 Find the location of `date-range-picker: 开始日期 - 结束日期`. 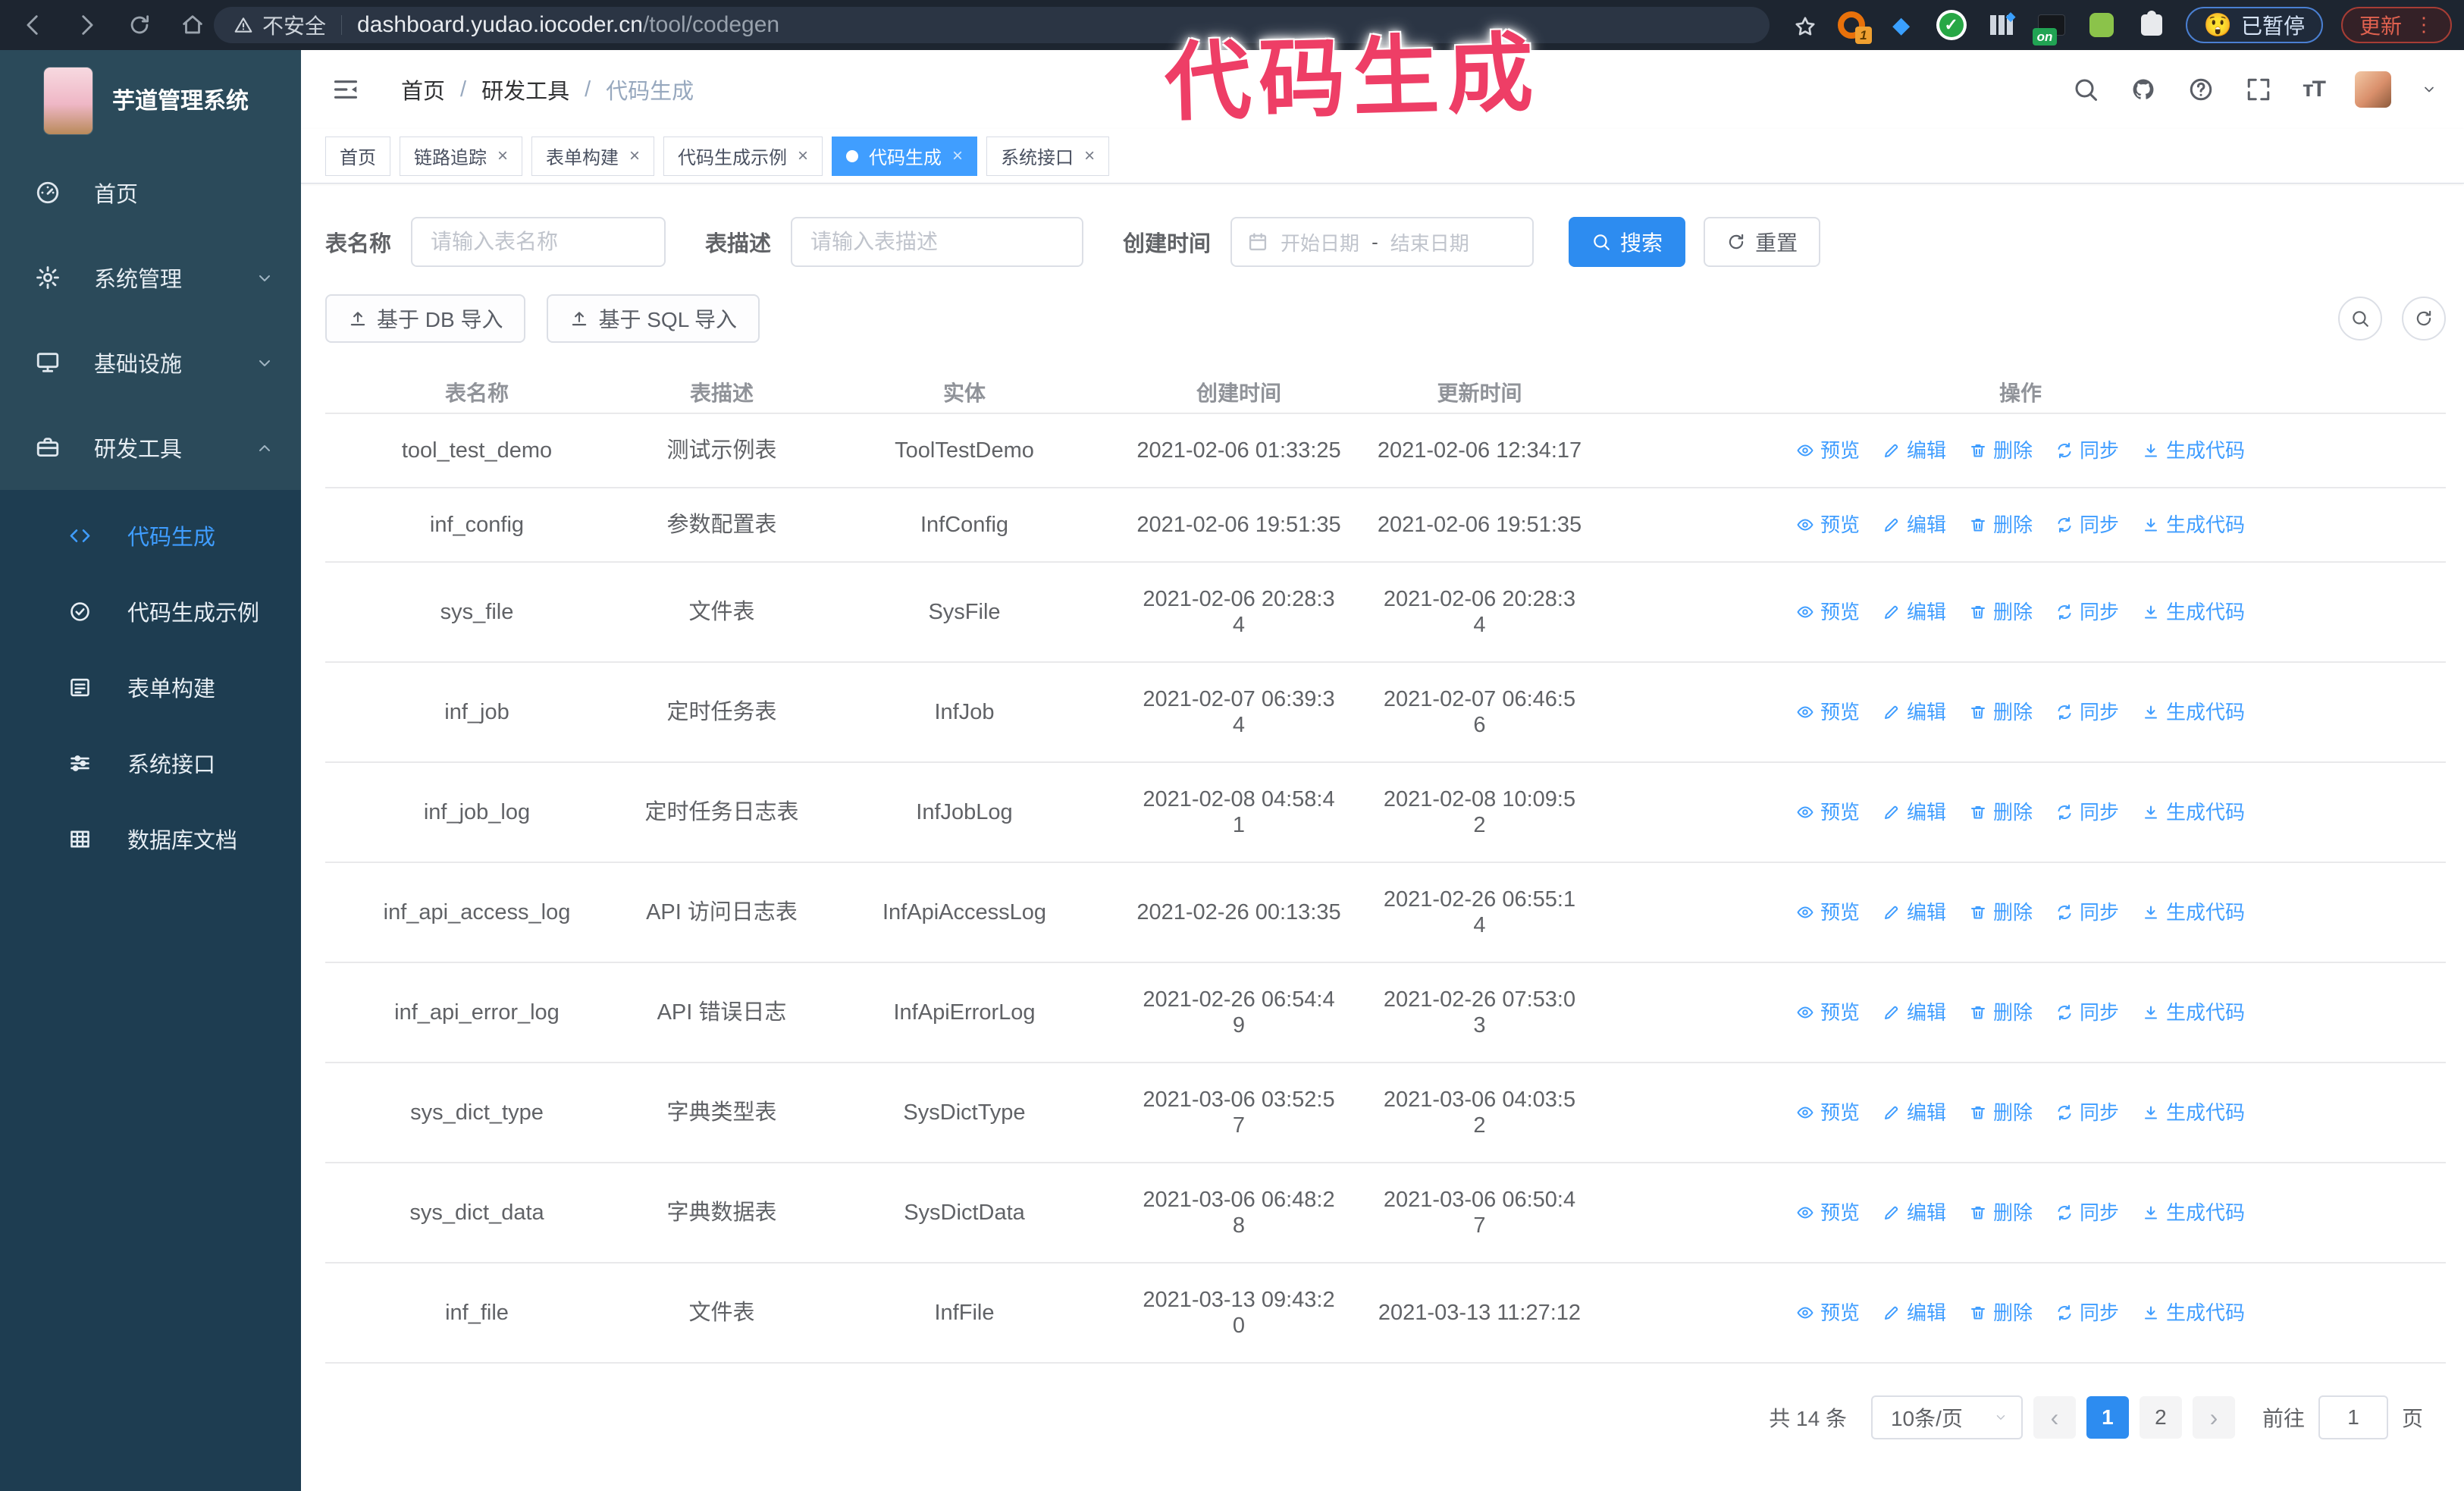

date-range-picker: 开始日期 - 结束日期 is located at coordinates (1382, 242).